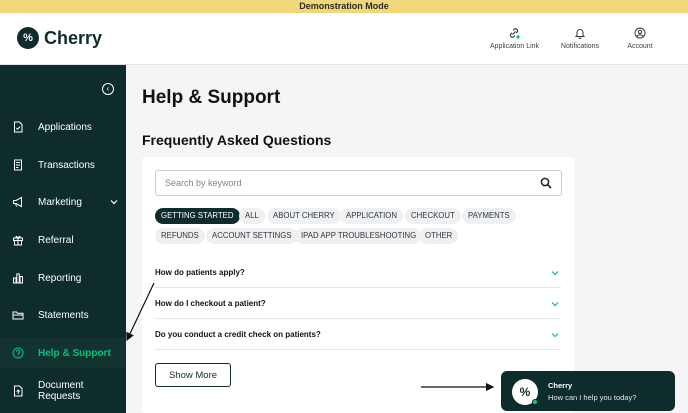  Describe the element at coordinates (18, 278) in the screenshot. I see `bar-chart-icon` at that location.